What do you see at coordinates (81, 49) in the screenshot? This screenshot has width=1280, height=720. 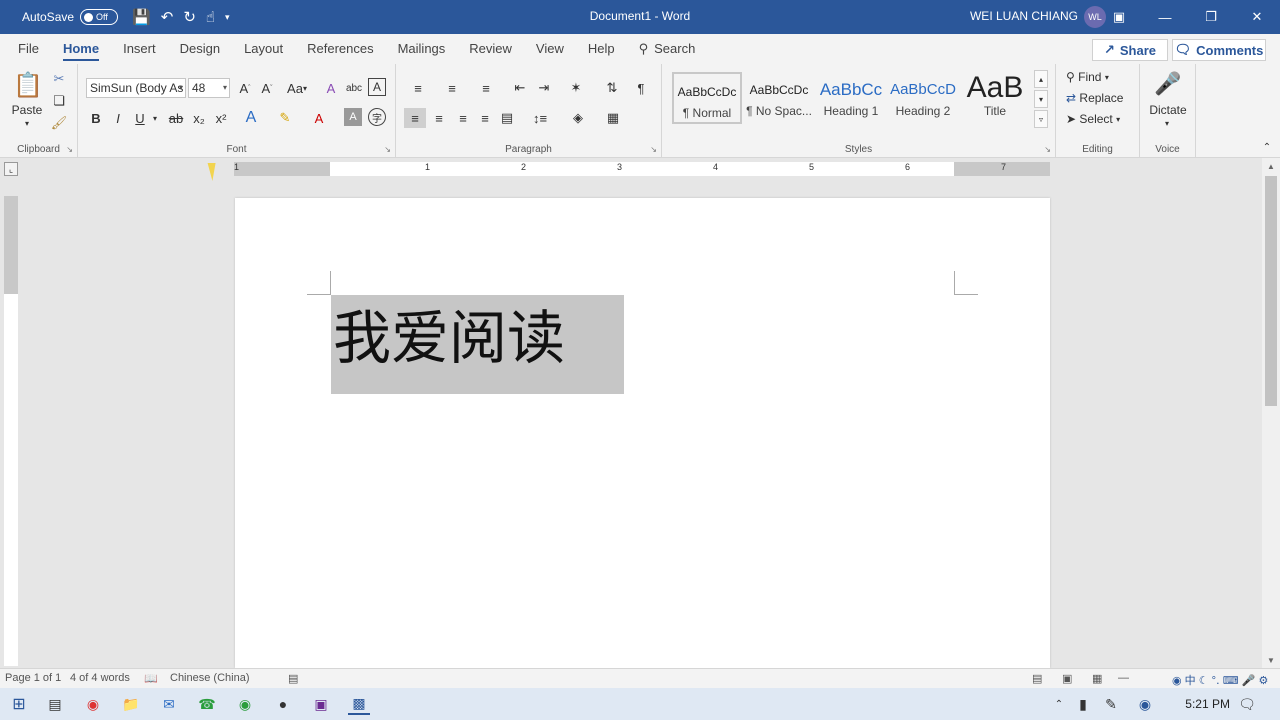 I see `tab-home: Home` at bounding box center [81, 49].